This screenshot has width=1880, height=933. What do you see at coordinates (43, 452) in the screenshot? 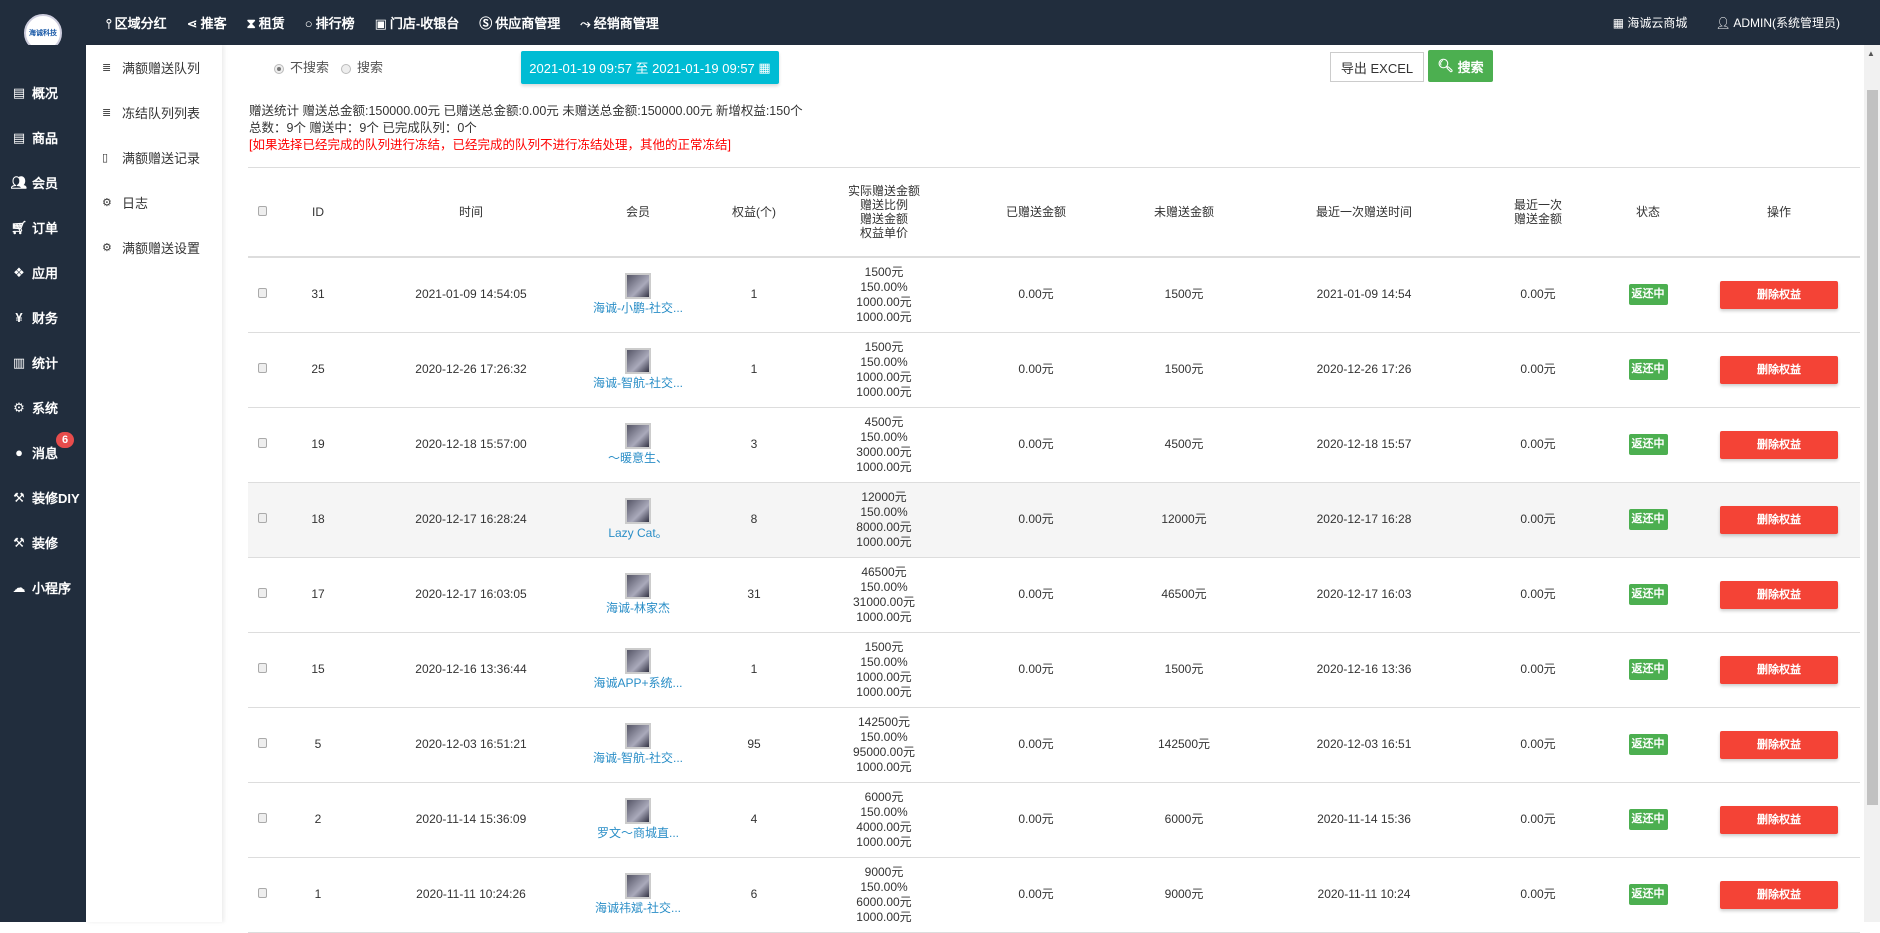
I see `sidebar-item: ● 消息 6` at bounding box center [43, 452].